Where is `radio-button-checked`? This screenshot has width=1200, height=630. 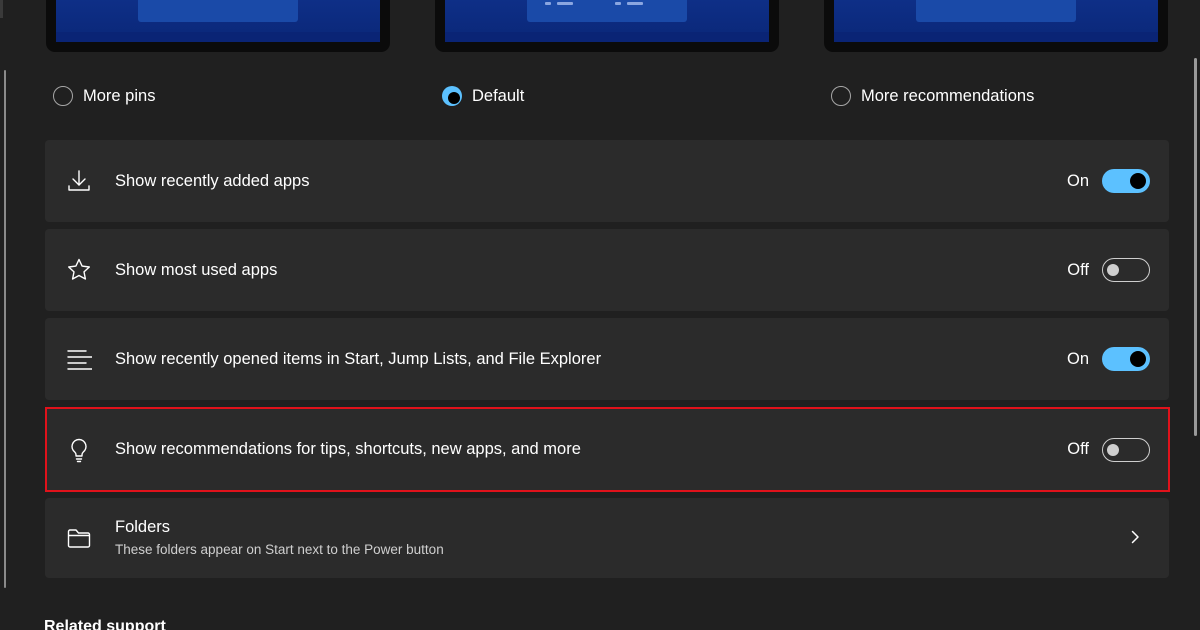 radio-button-checked is located at coordinates (452, 96).